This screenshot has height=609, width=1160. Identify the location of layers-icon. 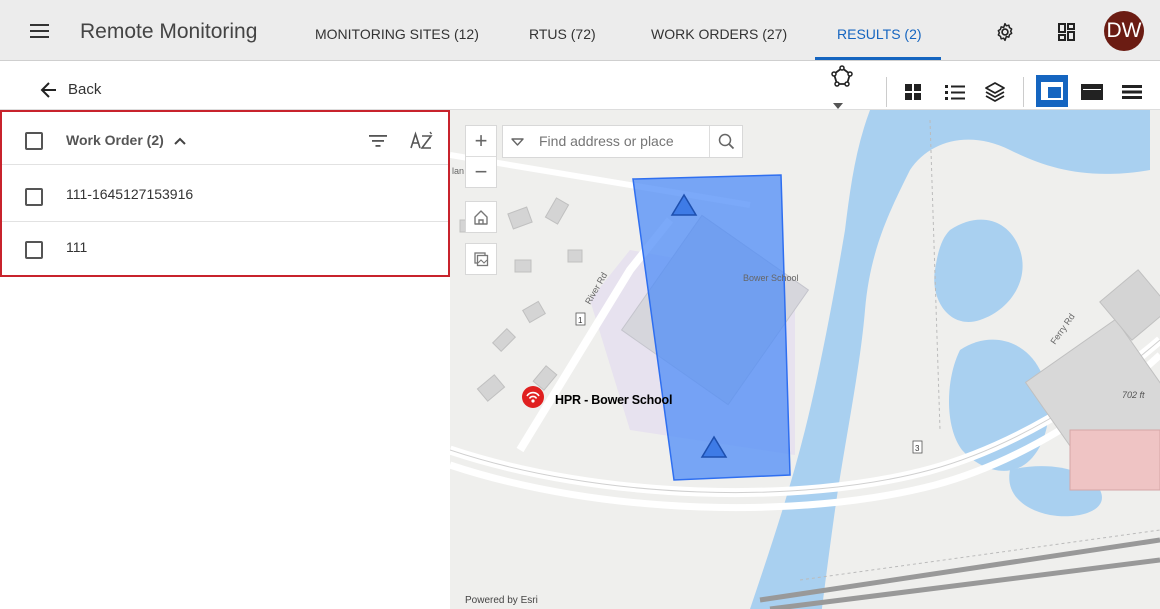
(995, 92).